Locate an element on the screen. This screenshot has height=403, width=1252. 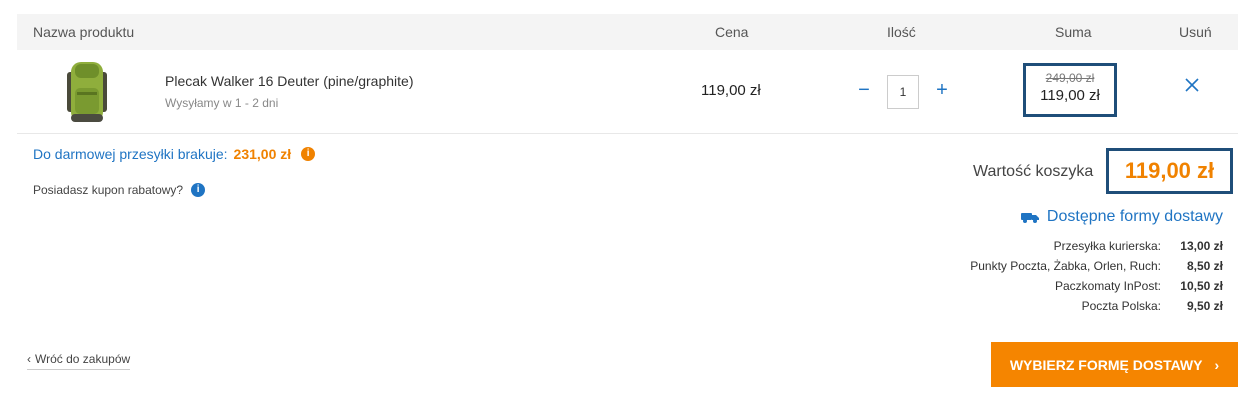
truck-icon is located at coordinates (1029, 218).